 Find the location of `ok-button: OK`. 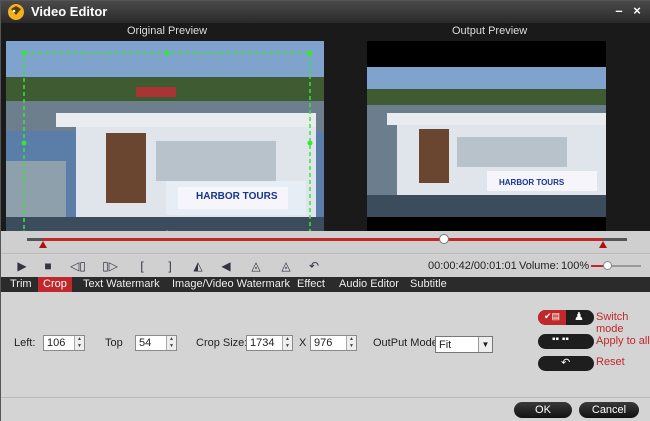

ok-button: OK is located at coordinates (543, 410).